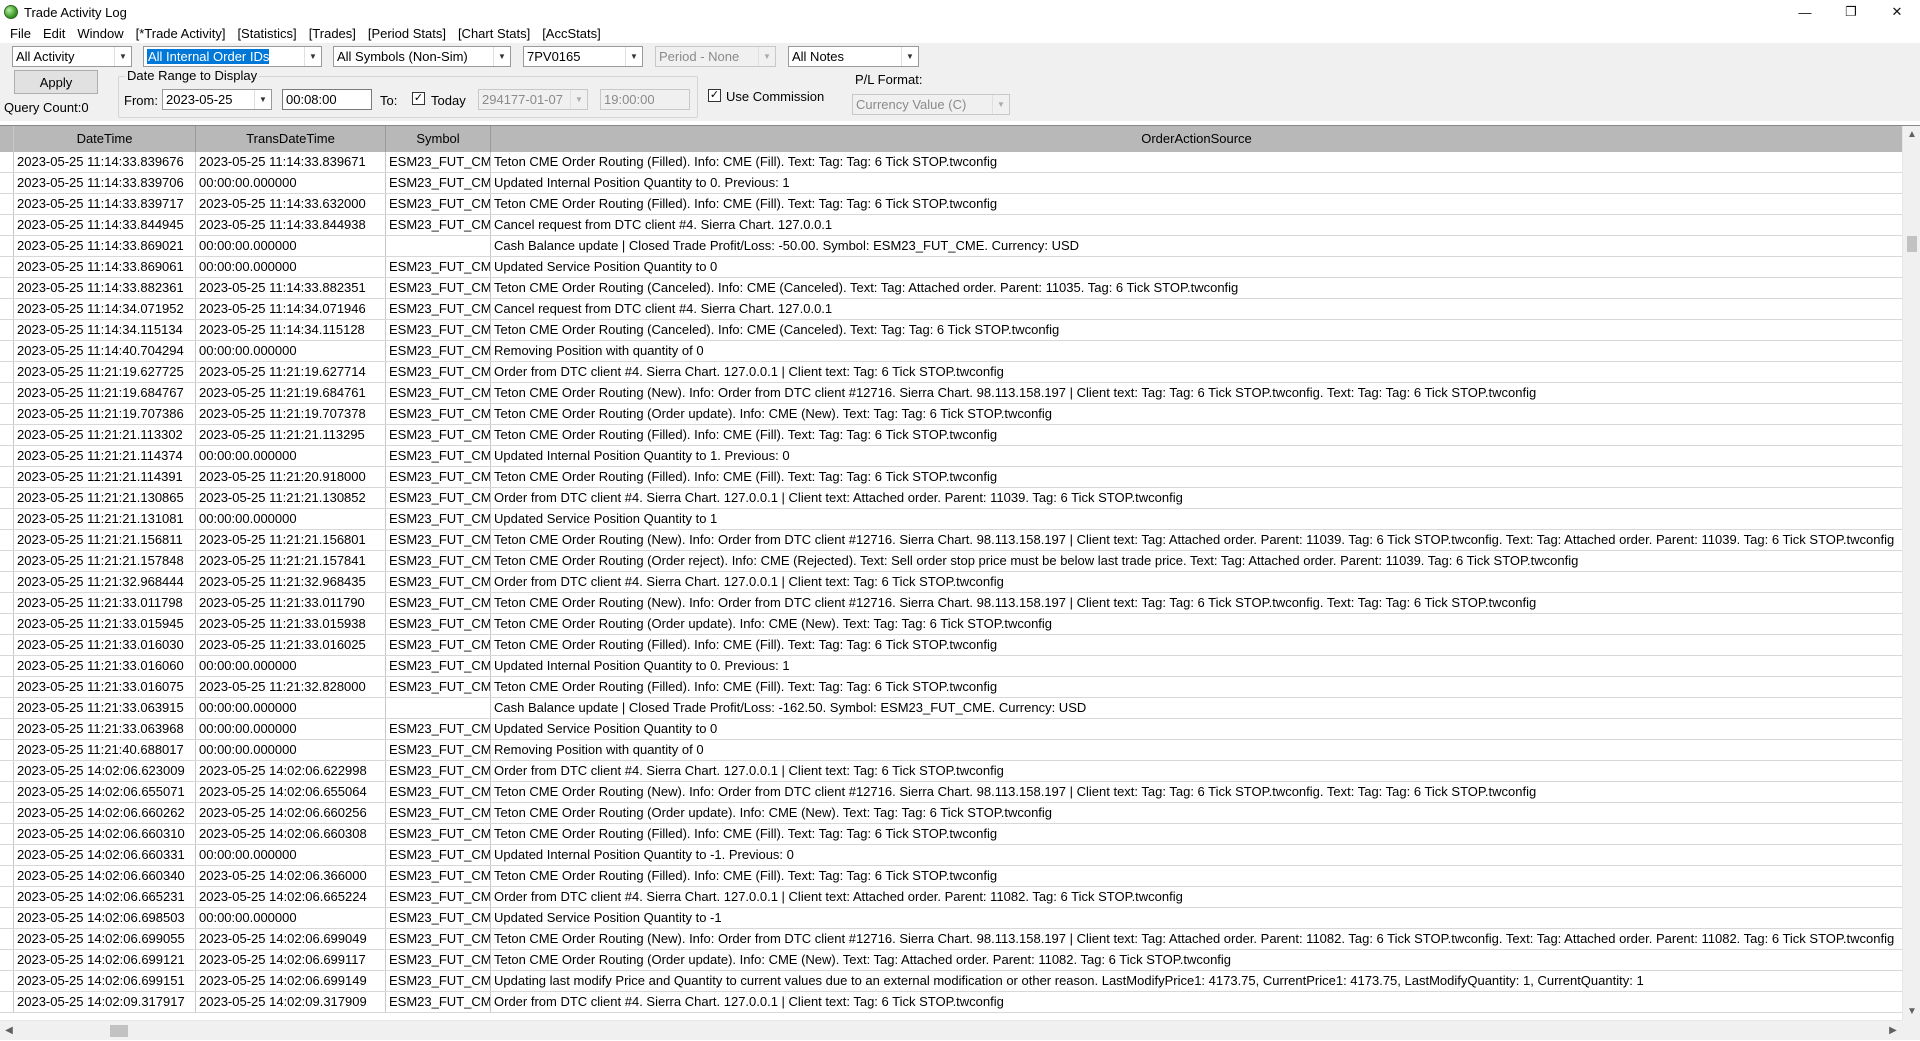 Image resolution: width=1920 pixels, height=1041 pixels. Describe the element at coordinates (1893, 1031) in the screenshot. I see `scroll-right-icon: ▶` at that location.